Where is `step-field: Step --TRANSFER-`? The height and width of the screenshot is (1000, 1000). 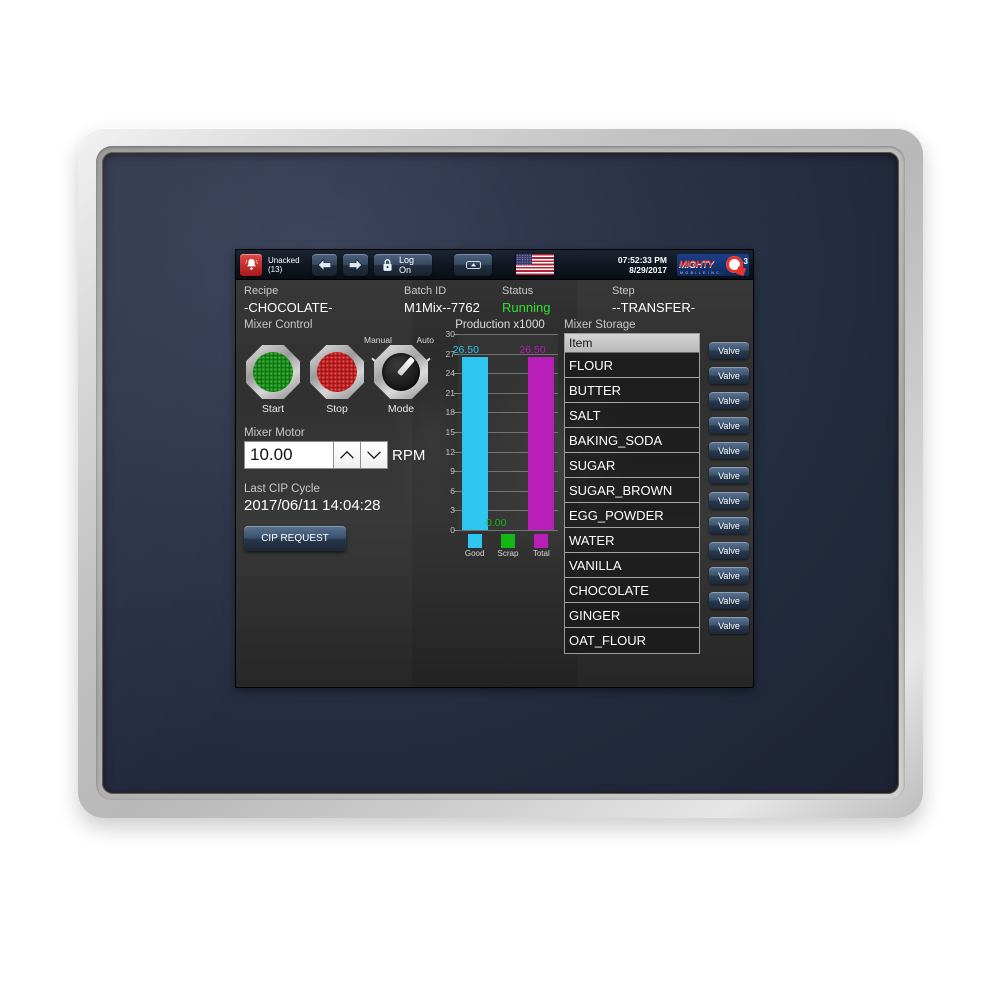
step-field: Step --TRANSFER- is located at coordinates (653, 300).